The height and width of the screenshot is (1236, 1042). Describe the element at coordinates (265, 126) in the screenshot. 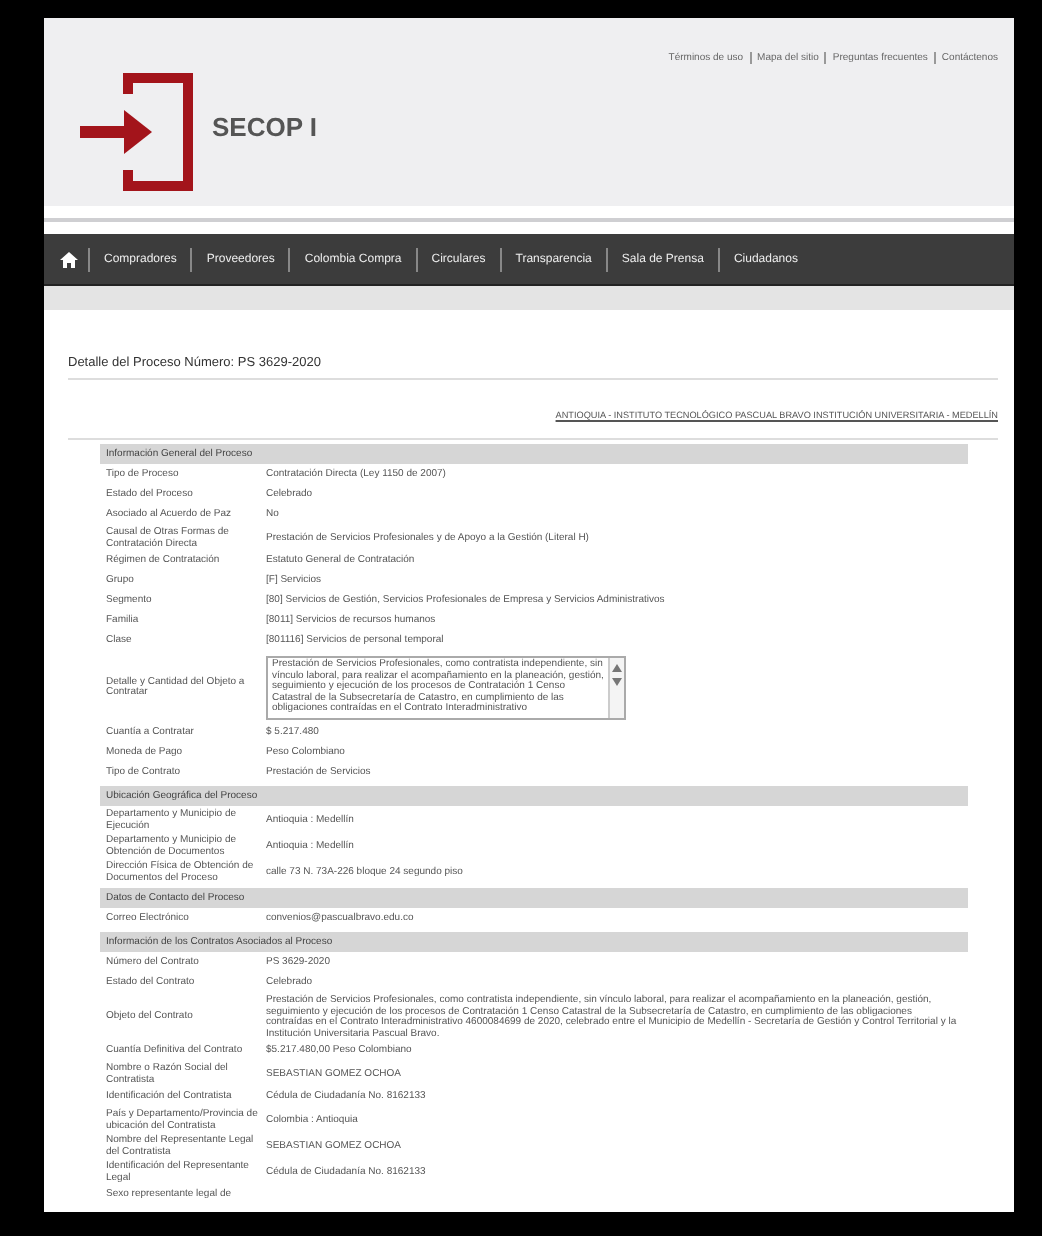

I see `logo-text: SECOP I` at that location.